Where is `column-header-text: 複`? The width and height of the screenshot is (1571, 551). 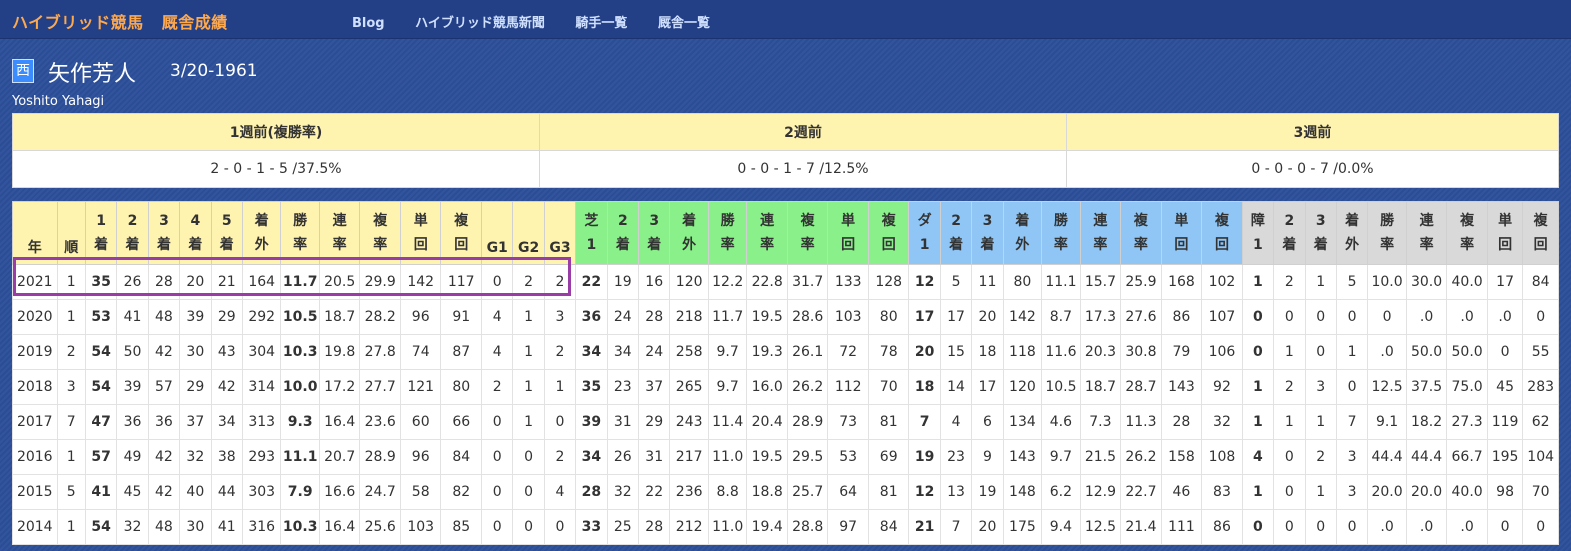 column-header-text: 複 is located at coordinates (807, 221).